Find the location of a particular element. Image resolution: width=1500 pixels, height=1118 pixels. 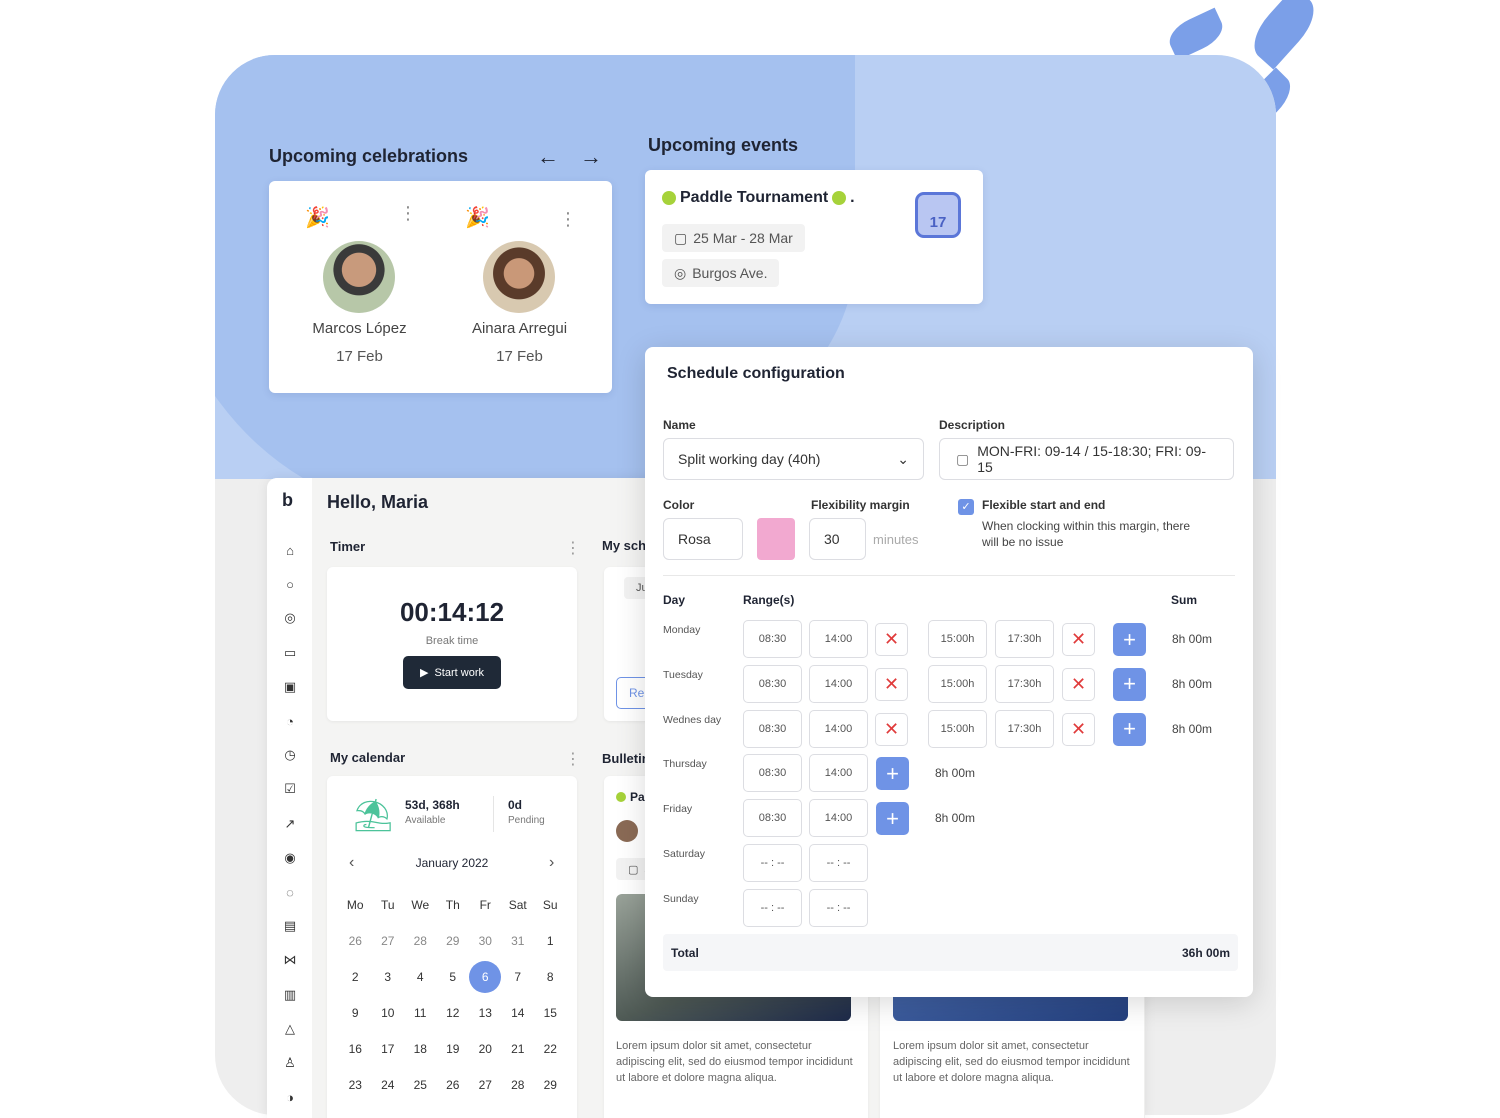

chart-icon: ↗ is located at coordinates (290, 824).